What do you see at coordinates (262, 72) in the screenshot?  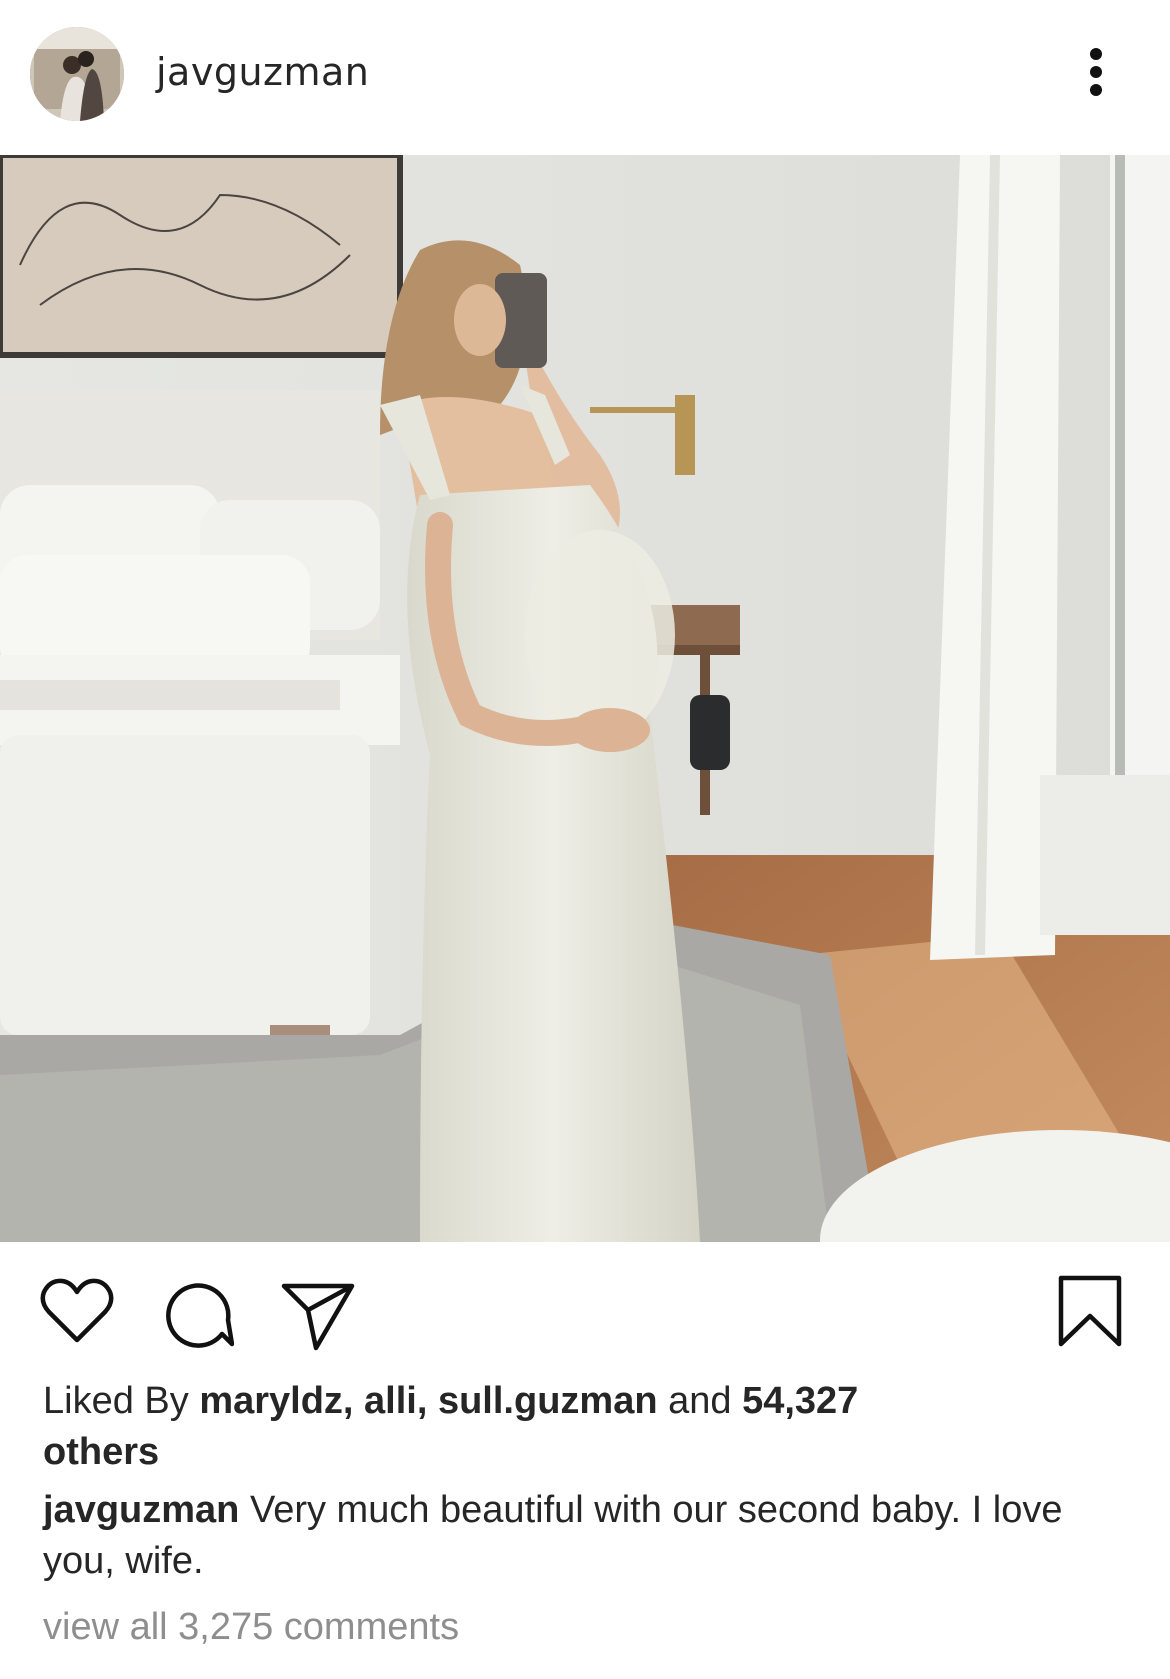 I see `header-username: javguzman` at bounding box center [262, 72].